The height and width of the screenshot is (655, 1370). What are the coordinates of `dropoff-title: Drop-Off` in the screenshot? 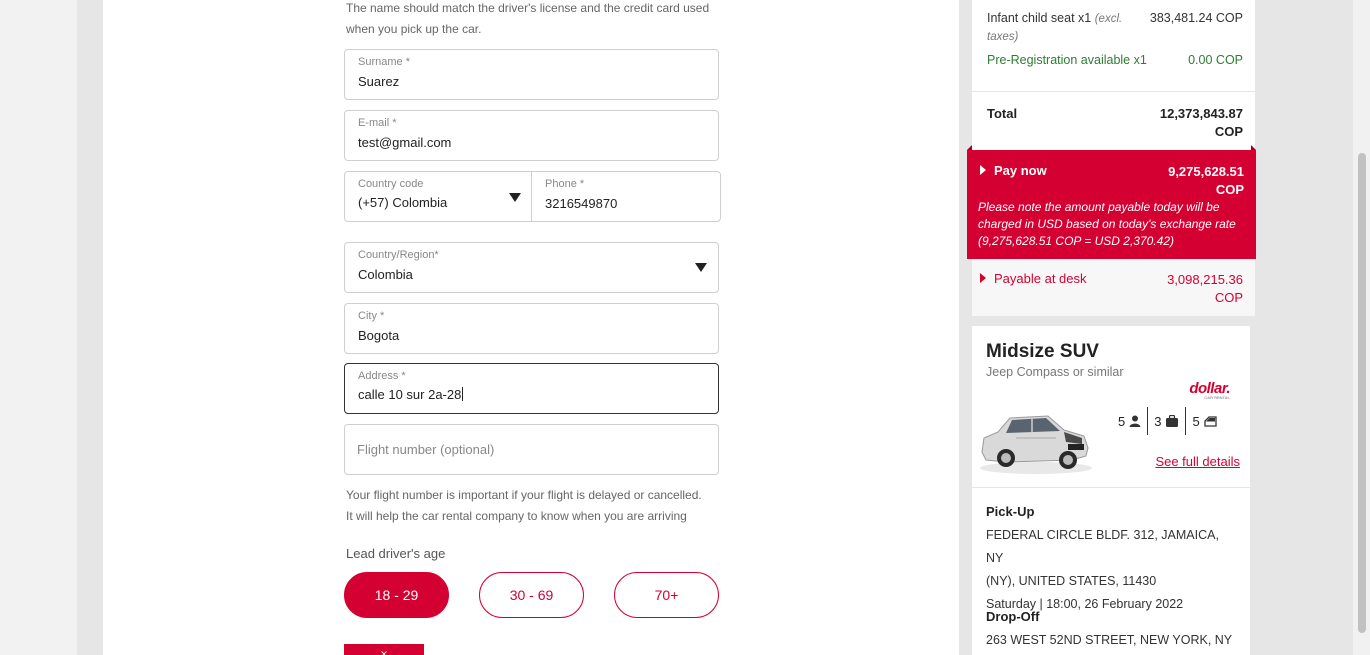 It's located at (1013, 616).